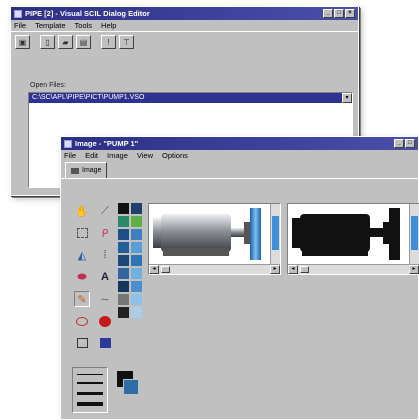 This screenshot has height=420, width=419. What do you see at coordinates (117, 155) in the screenshot?
I see `menu-image: Image` at bounding box center [117, 155].